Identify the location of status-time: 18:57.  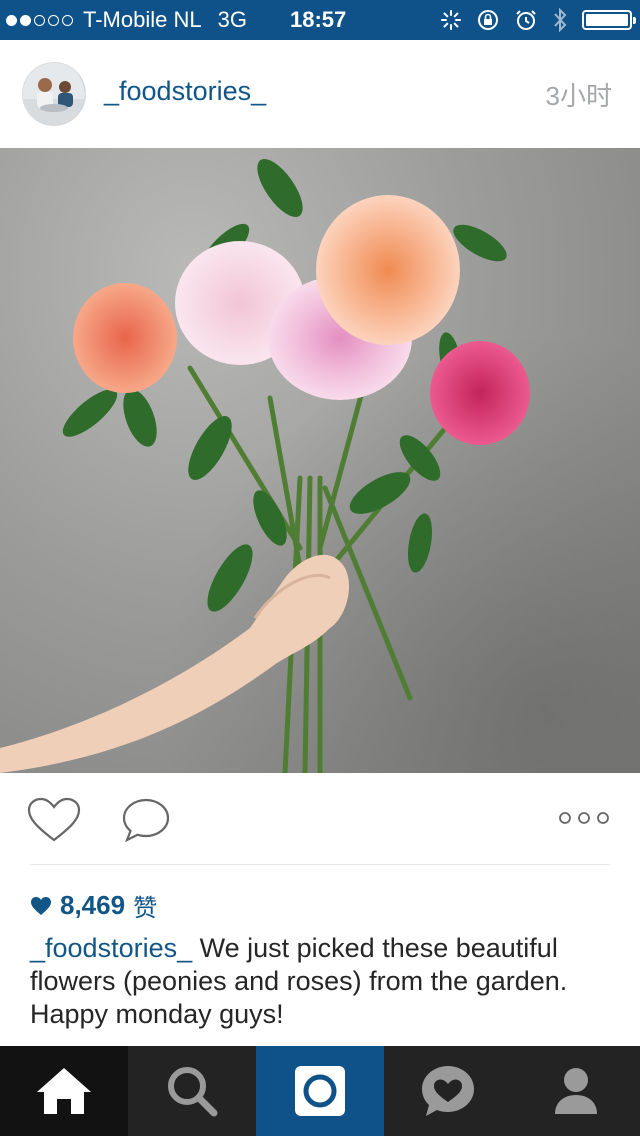
(318, 19).